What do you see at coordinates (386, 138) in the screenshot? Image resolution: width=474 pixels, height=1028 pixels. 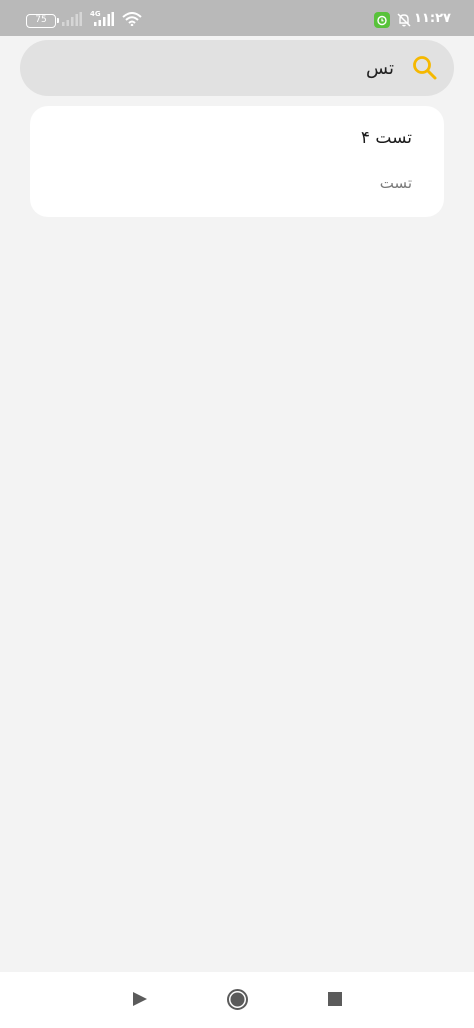 I see `result-title: تست ۴` at bounding box center [386, 138].